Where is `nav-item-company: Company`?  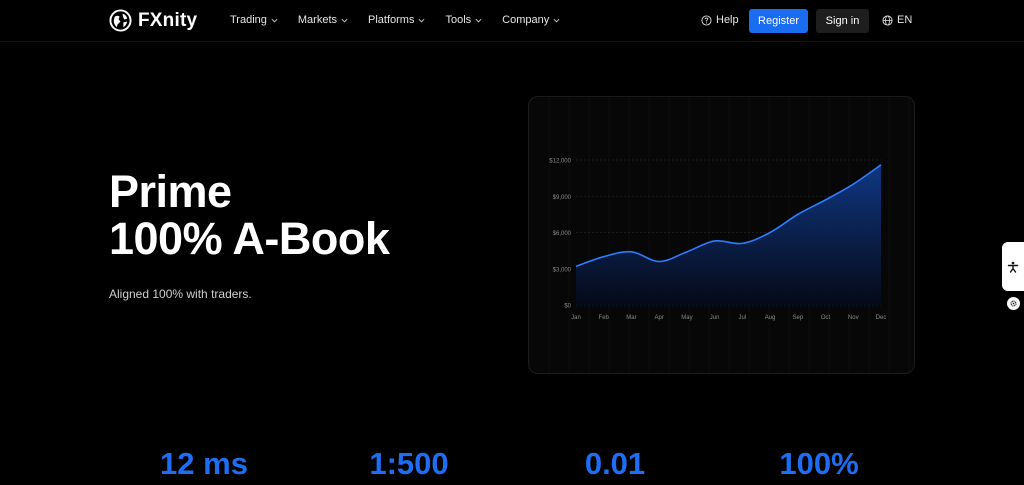
nav-item-company: Company is located at coordinates (531, 20).